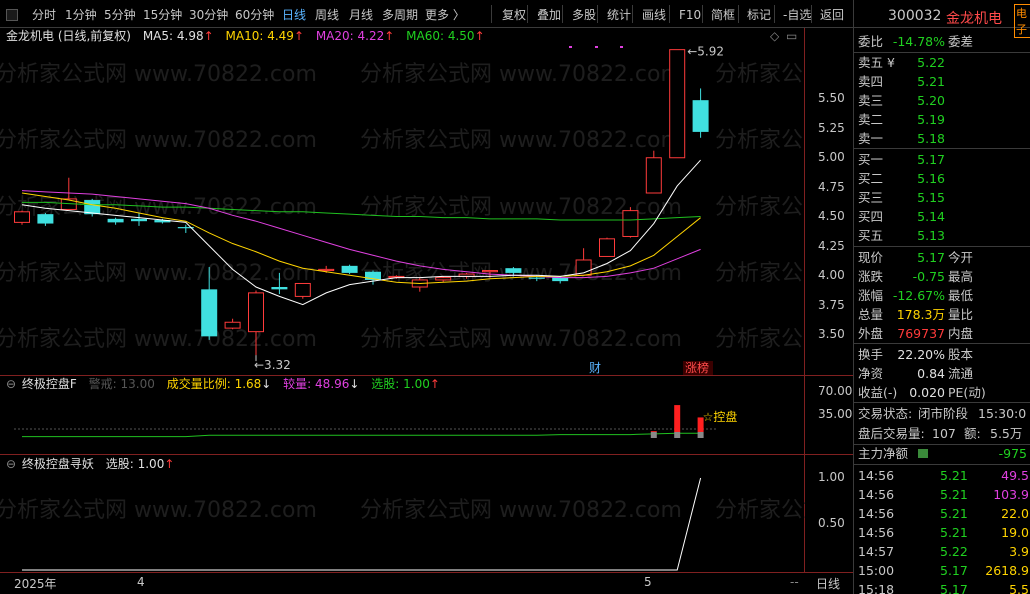 This screenshot has width=1030, height=594. Describe the element at coordinates (831, 477) in the screenshot. I see `y-tick-label: 1.00` at that location.